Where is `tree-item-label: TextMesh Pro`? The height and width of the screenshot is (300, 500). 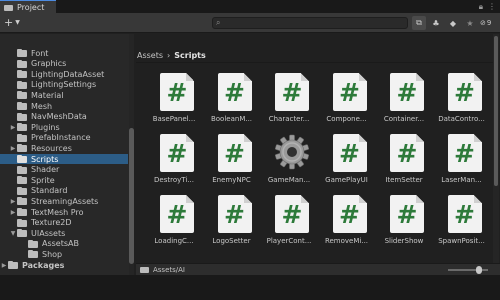
tree-item-label: TextMesh Pro is located at coordinates (57, 212).